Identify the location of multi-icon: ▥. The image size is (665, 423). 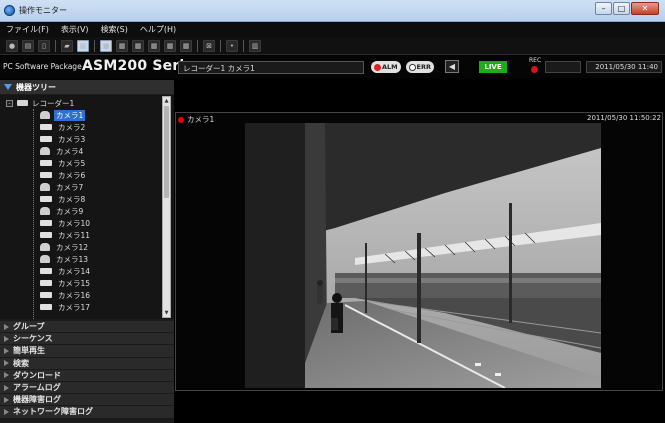
(255, 45).